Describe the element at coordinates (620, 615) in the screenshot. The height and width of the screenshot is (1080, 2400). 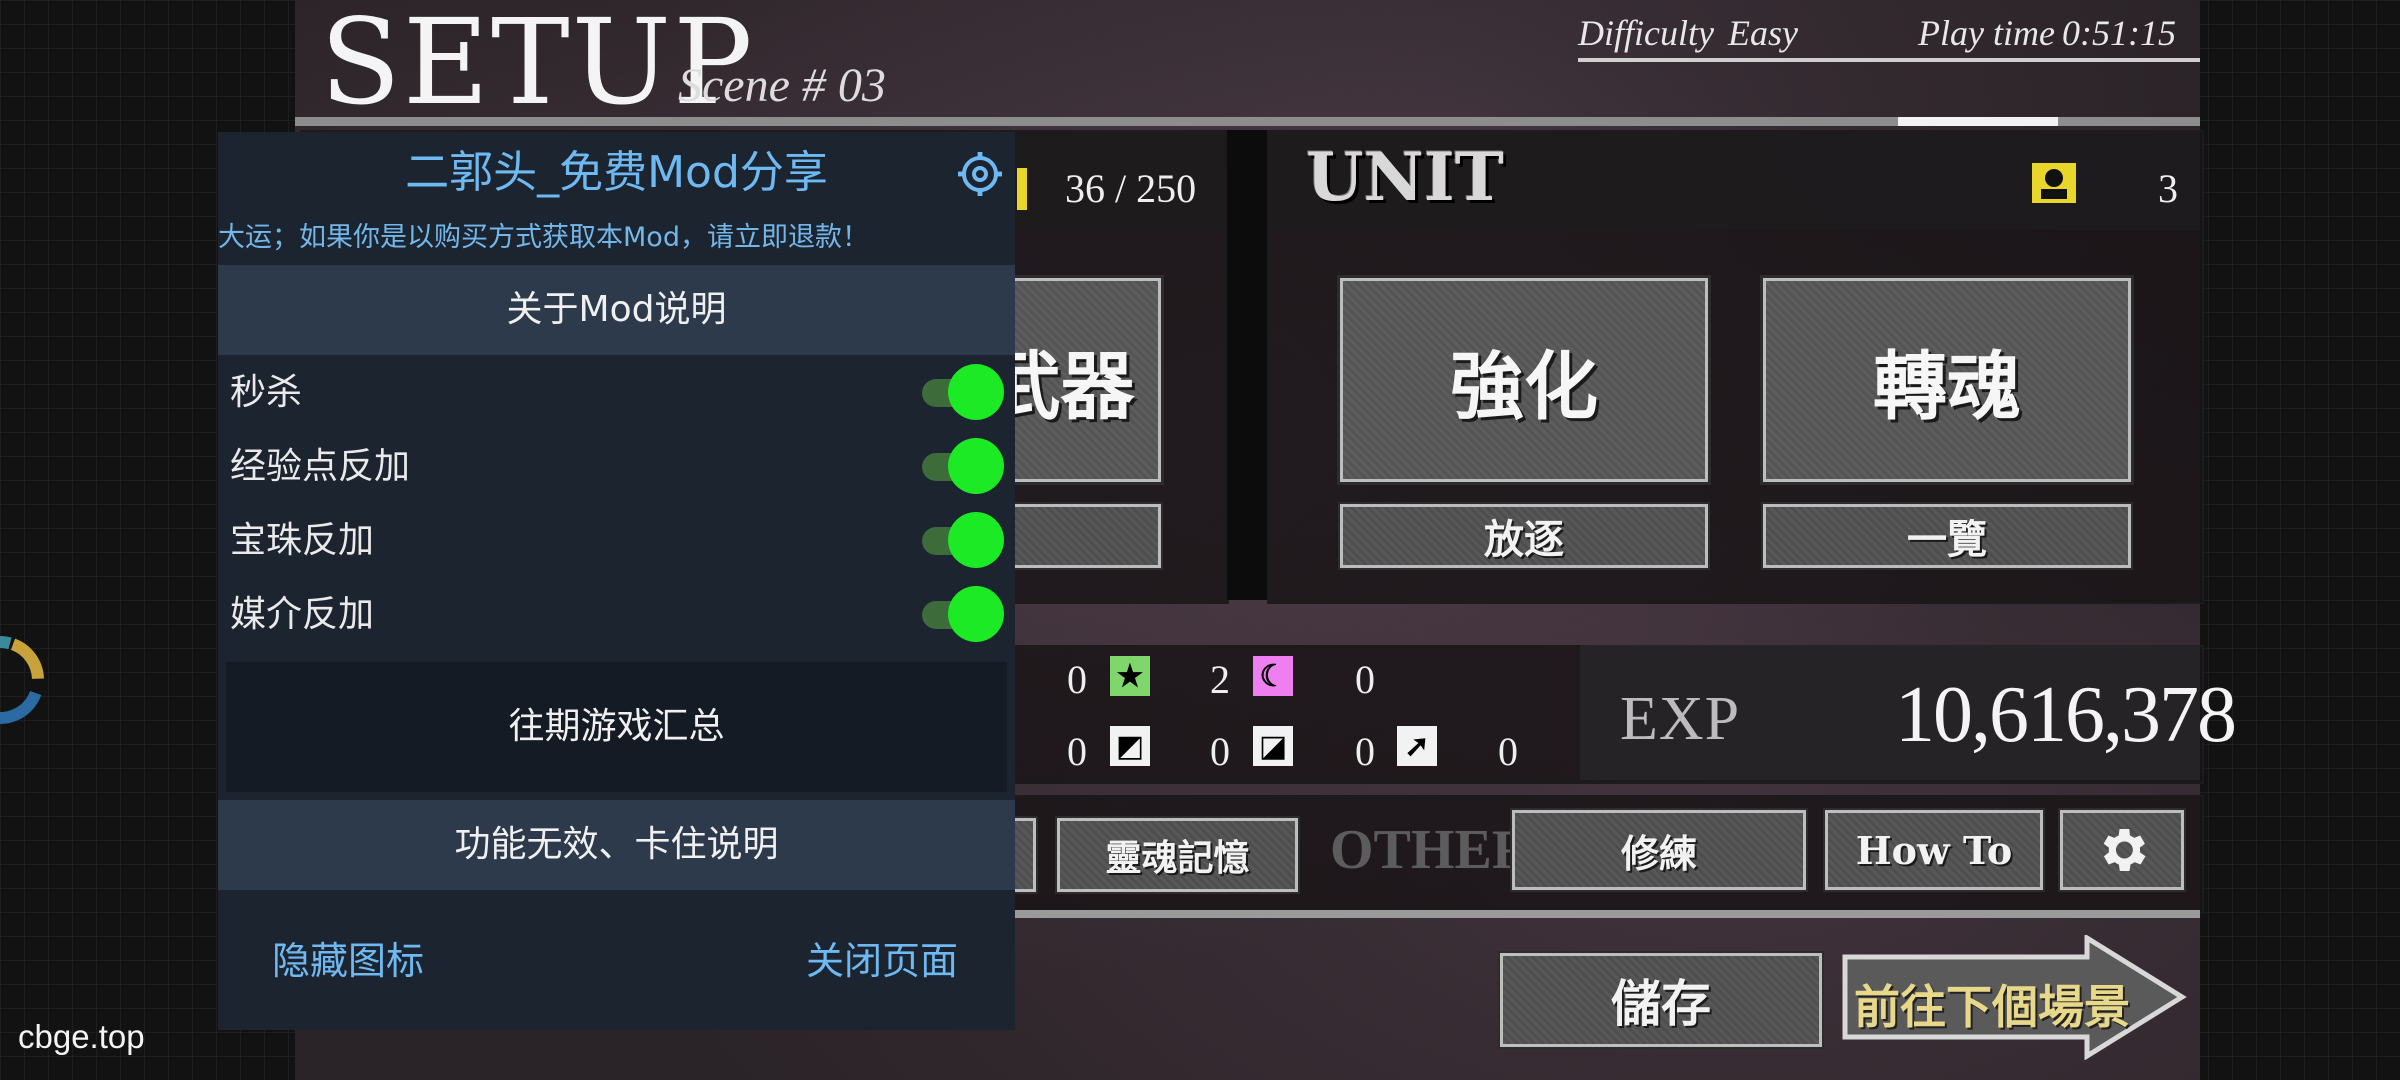
I see `toggle-row-medium: 媒介反加` at that location.